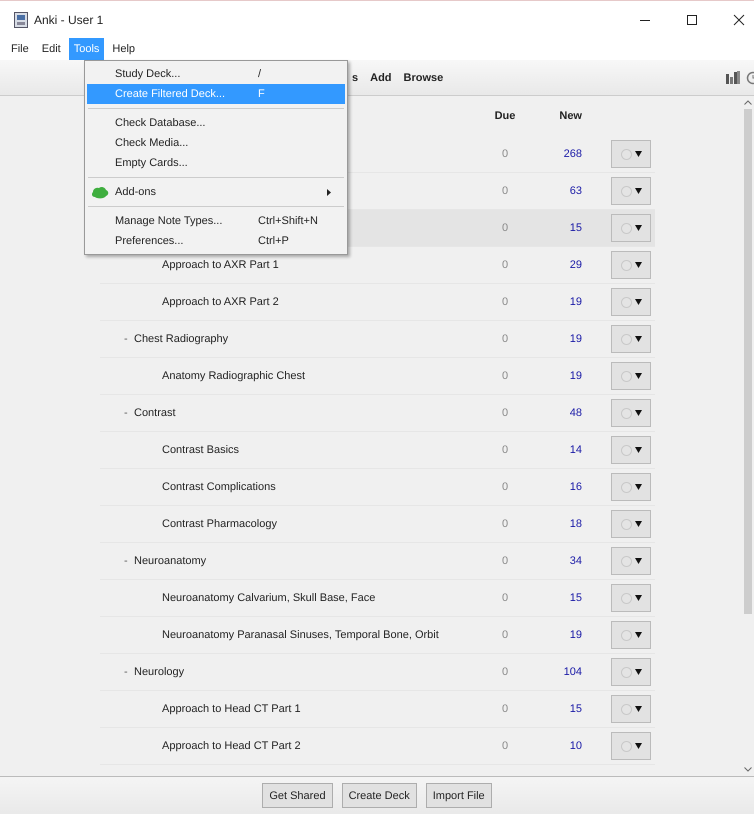 This screenshot has width=754, height=814. What do you see at coordinates (123, 49) in the screenshot?
I see `menu-item: Help` at bounding box center [123, 49].